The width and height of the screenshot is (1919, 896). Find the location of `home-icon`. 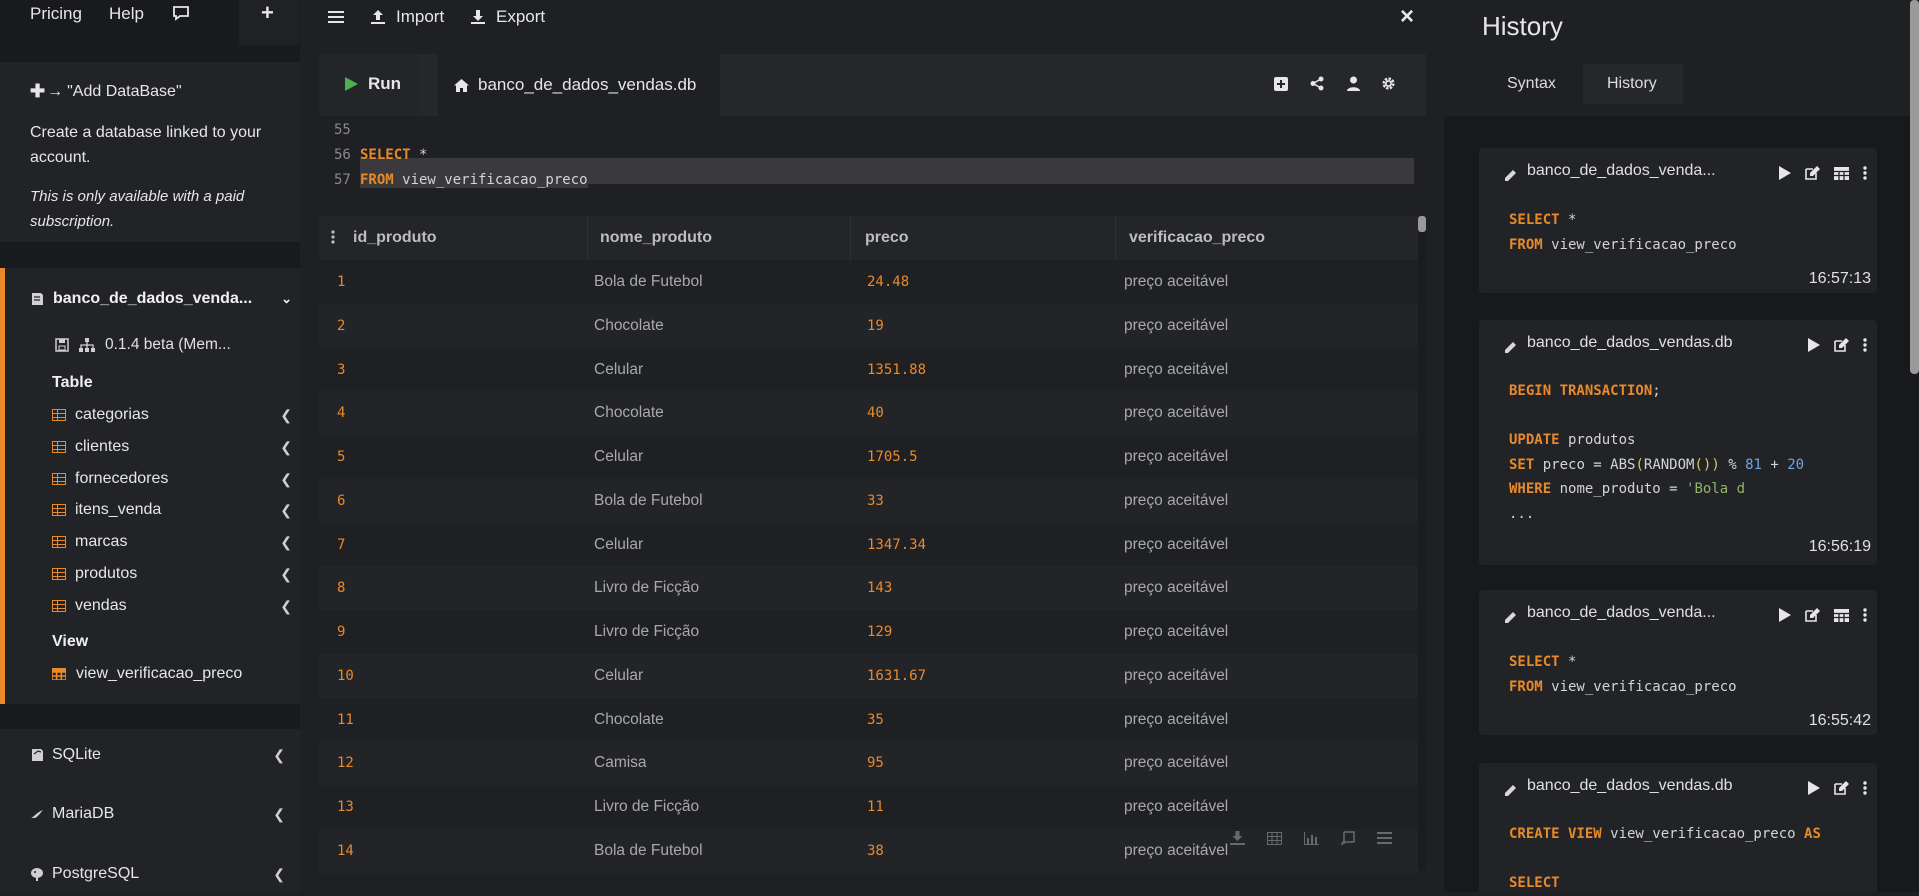

home-icon is located at coordinates (461, 85).